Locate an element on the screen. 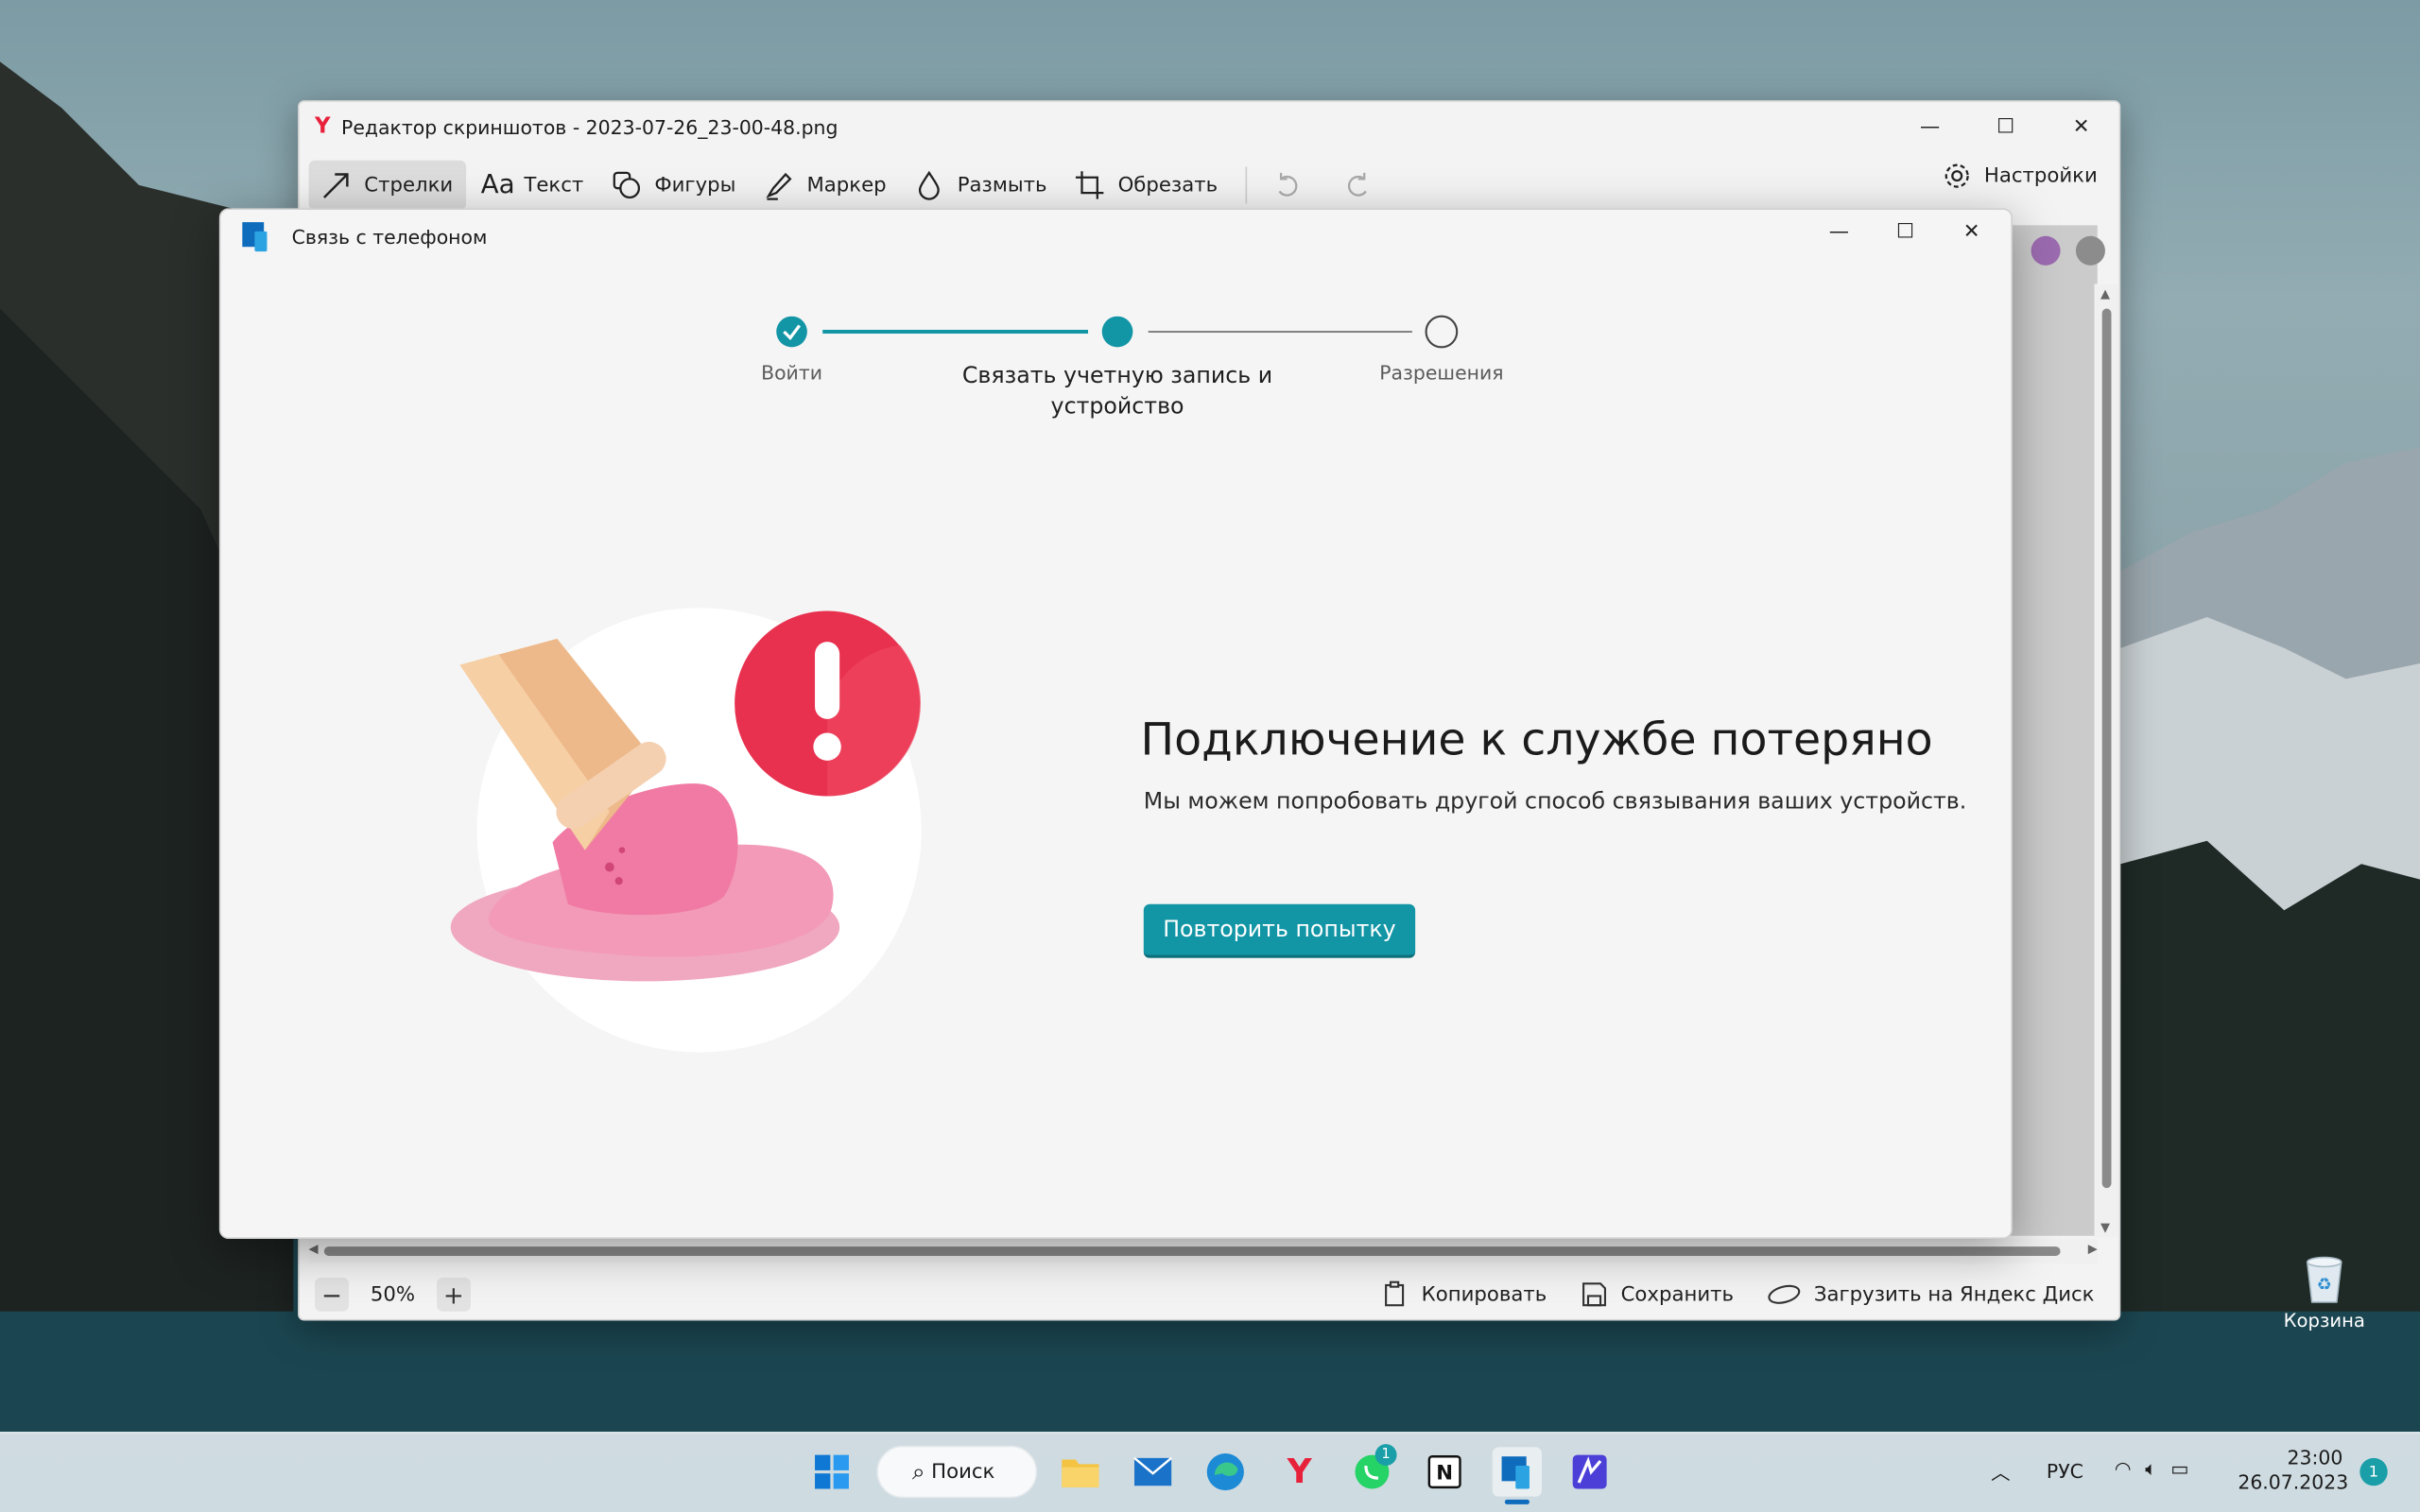 The image size is (2420, 1512). blur-icon is located at coordinates (930, 185).